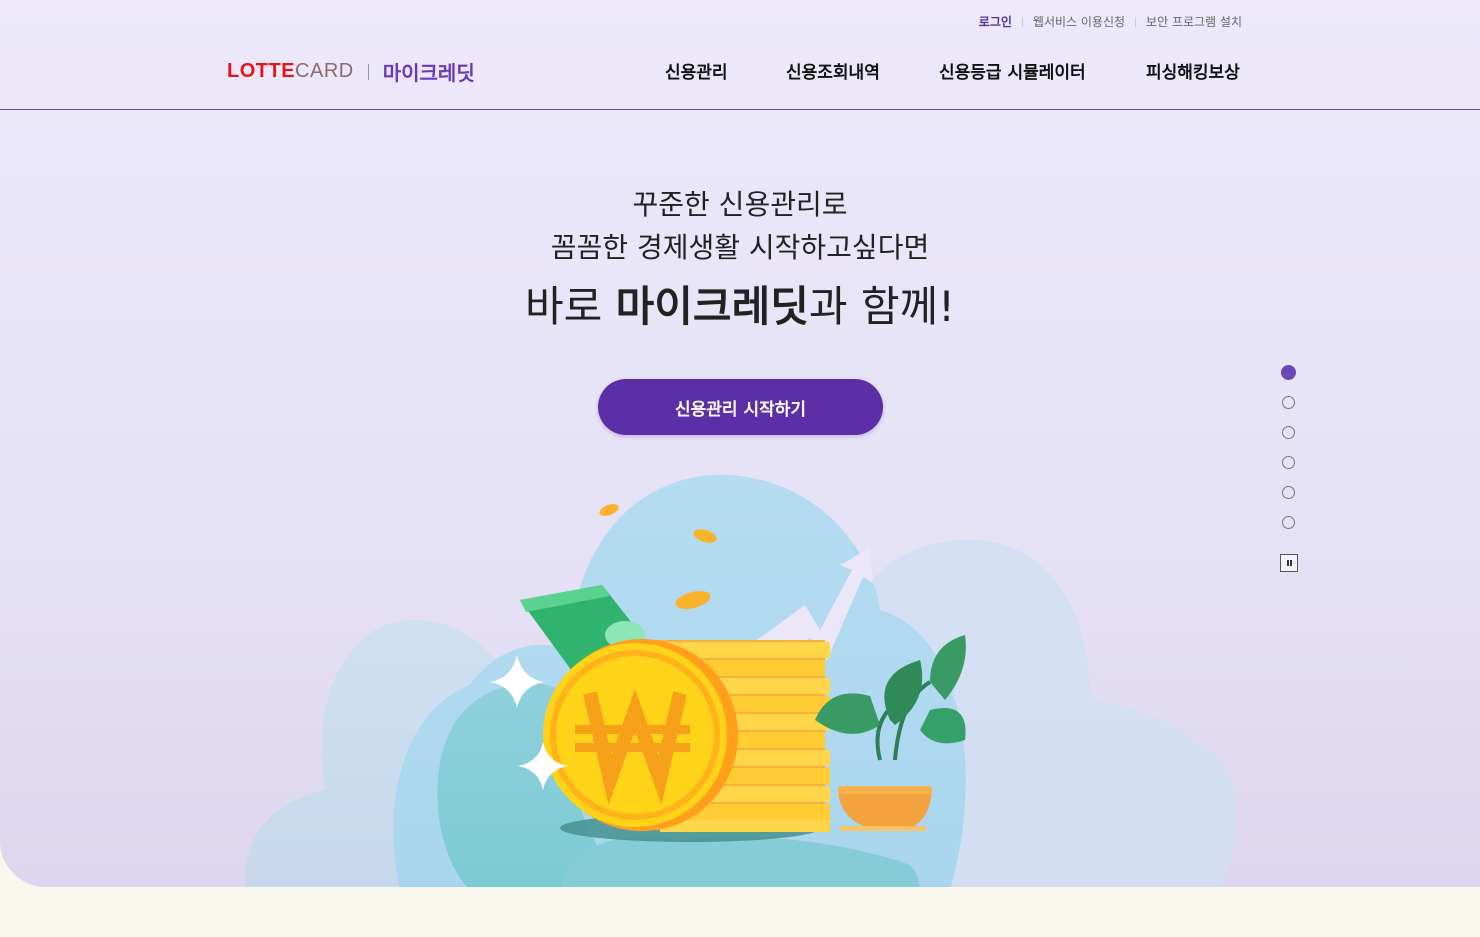  I want to click on nav-credit-grade-simulator: 신용등급 시뮬레이터, so click(1012, 70).